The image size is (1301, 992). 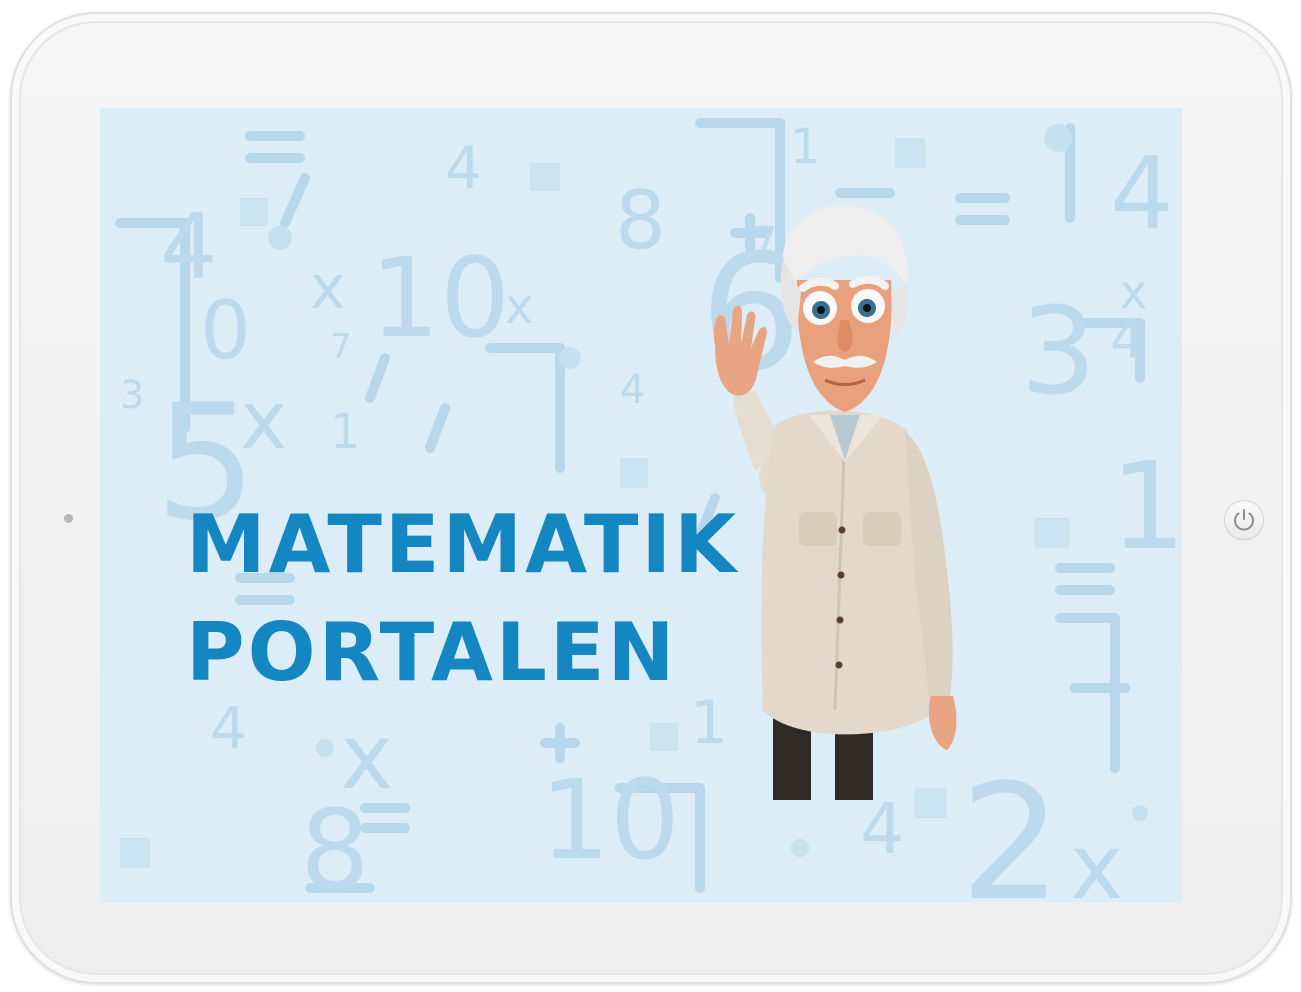 What do you see at coordinates (68, 518) in the screenshot?
I see `camera-dot` at bounding box center [68, 518].